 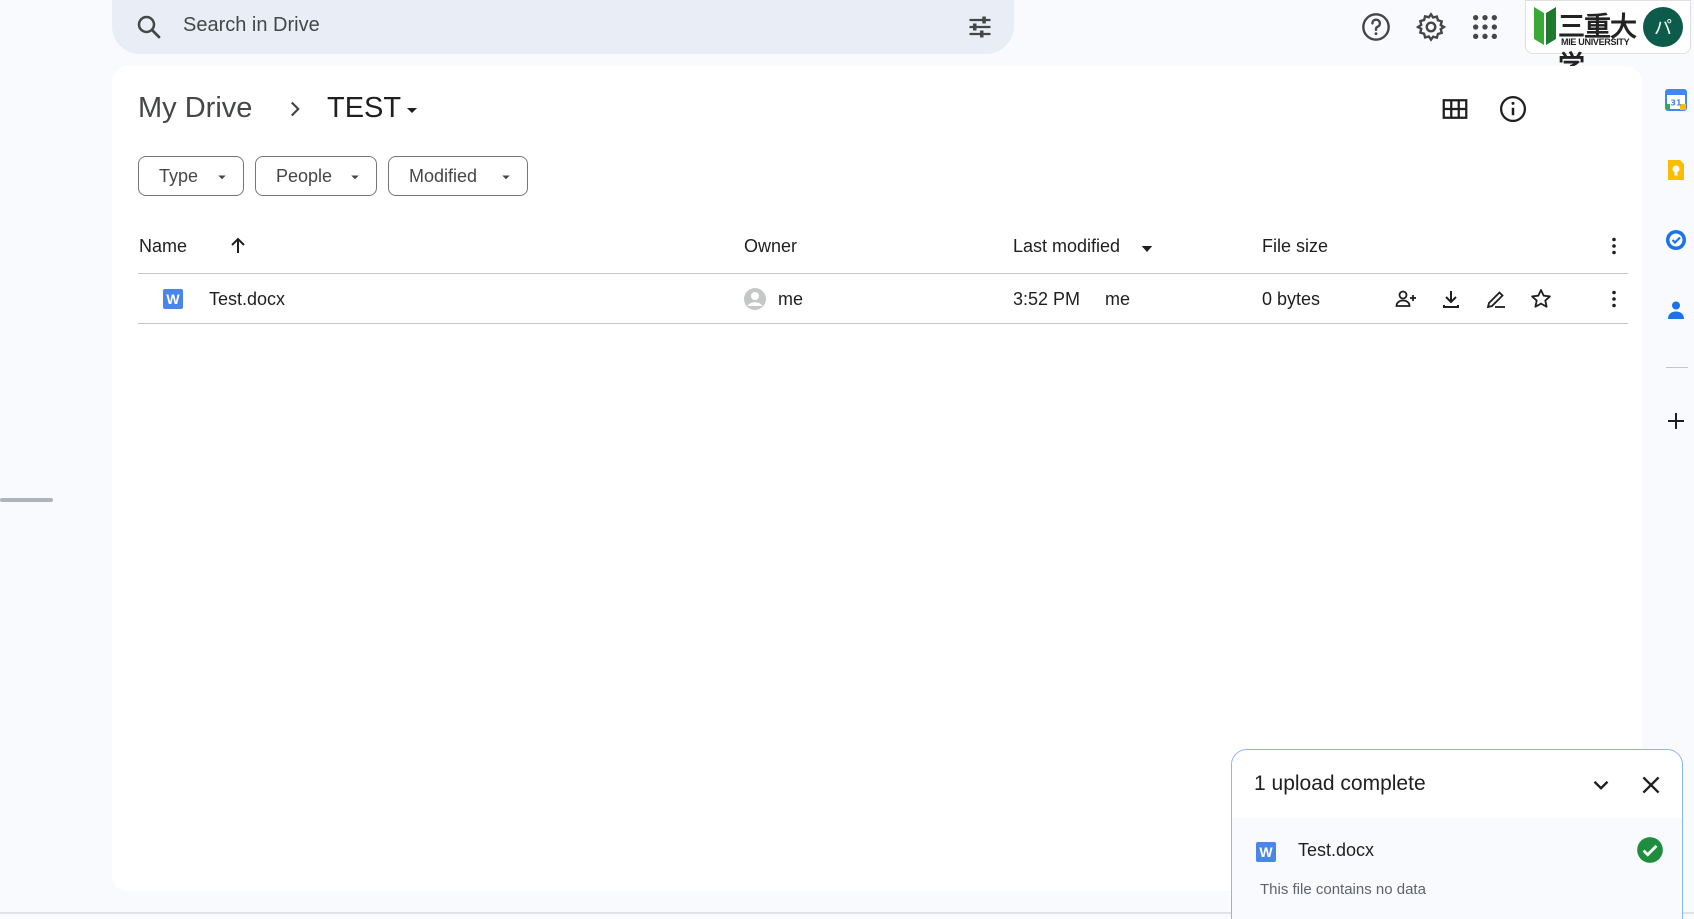 What do you see at coordinates (1663, 27) in the screenshot?
I see `avatar: パ` at bounding box center [1663, 27].